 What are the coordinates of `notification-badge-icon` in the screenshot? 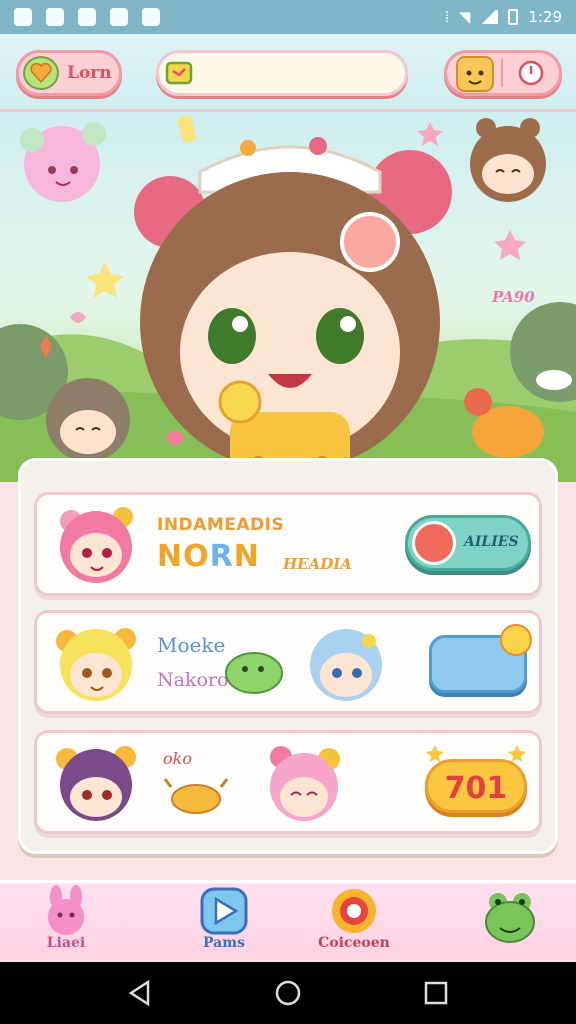 It's located at (516, 640).